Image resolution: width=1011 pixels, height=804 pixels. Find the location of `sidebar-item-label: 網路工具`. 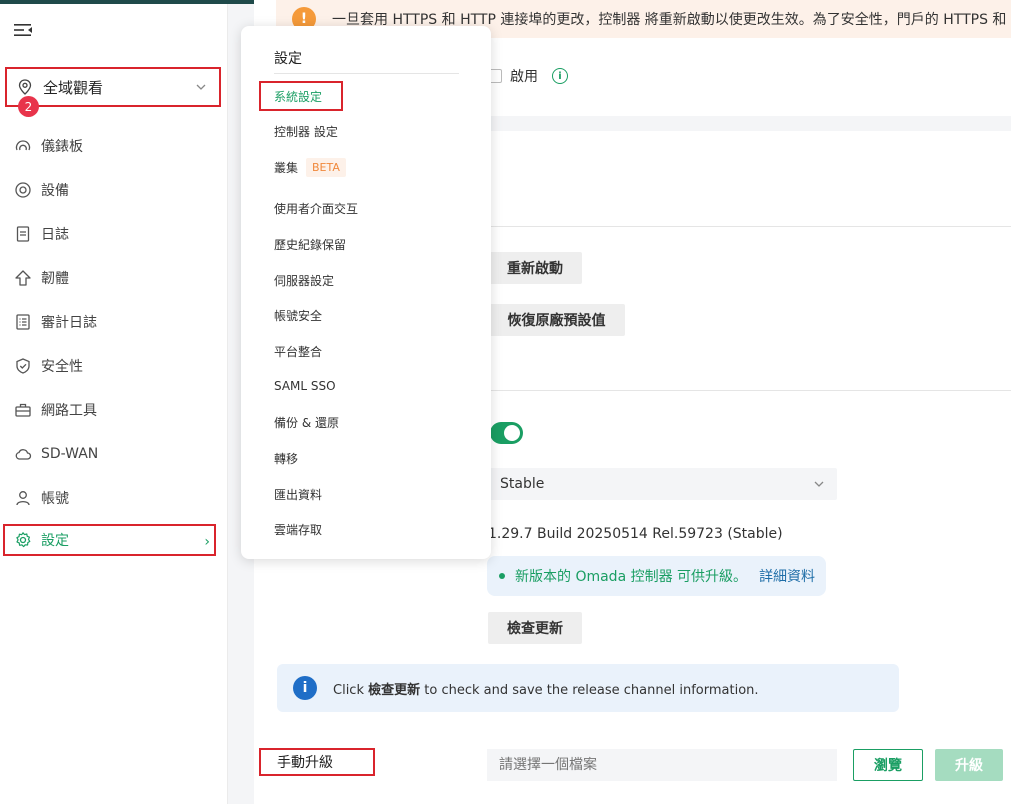

sidebar-item-label: 網路工具 is located at coordinates (69, 411).